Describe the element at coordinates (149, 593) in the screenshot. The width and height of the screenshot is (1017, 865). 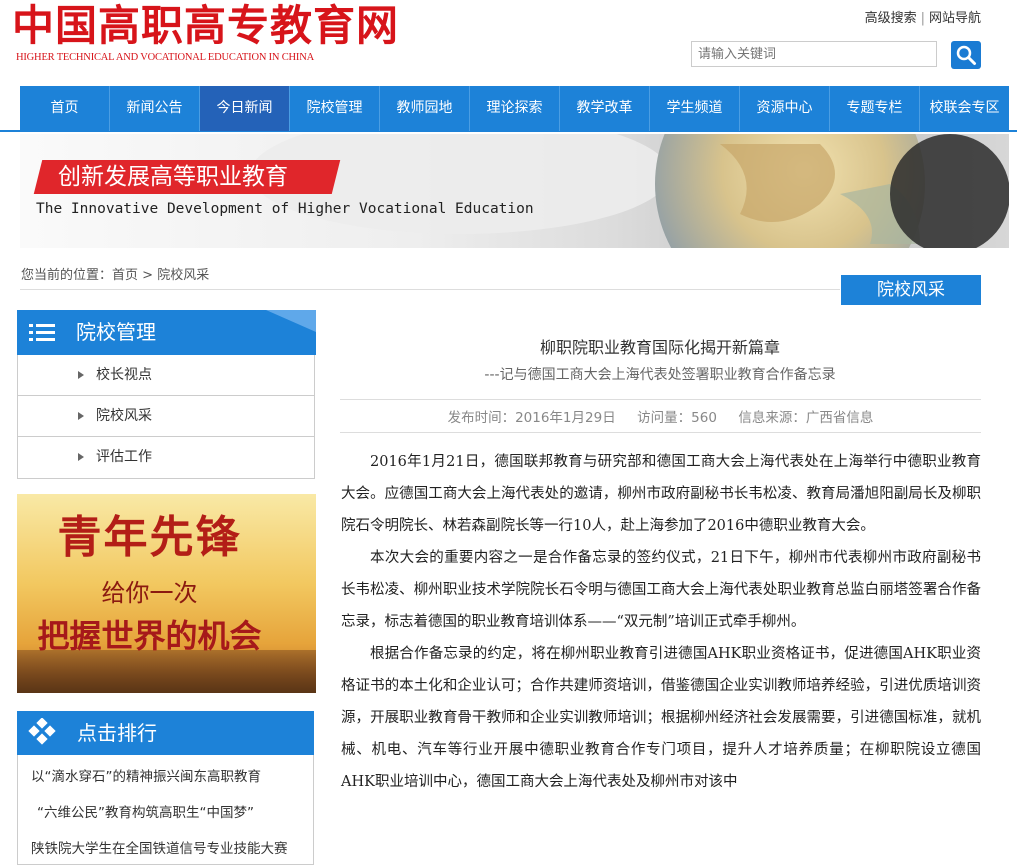
I see `ad-subline: 给你一次` at that location.